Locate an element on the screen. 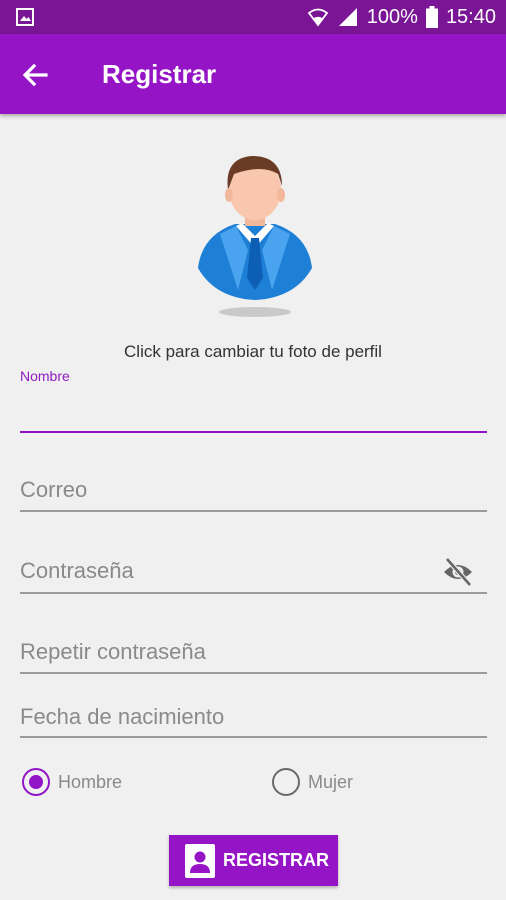 The height and width of the screenshot is (900, 506). nombre-label: Nombre is located at coordinates (45, 376).